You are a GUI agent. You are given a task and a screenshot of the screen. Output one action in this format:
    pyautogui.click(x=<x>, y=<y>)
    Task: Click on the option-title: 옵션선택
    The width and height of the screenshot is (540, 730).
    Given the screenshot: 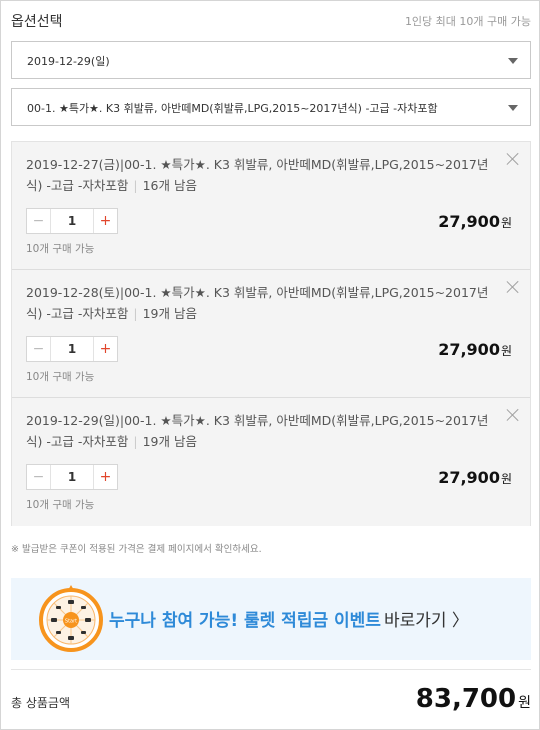 What is the action you would take?
    pyautogui.click(x=37, y=22)
    